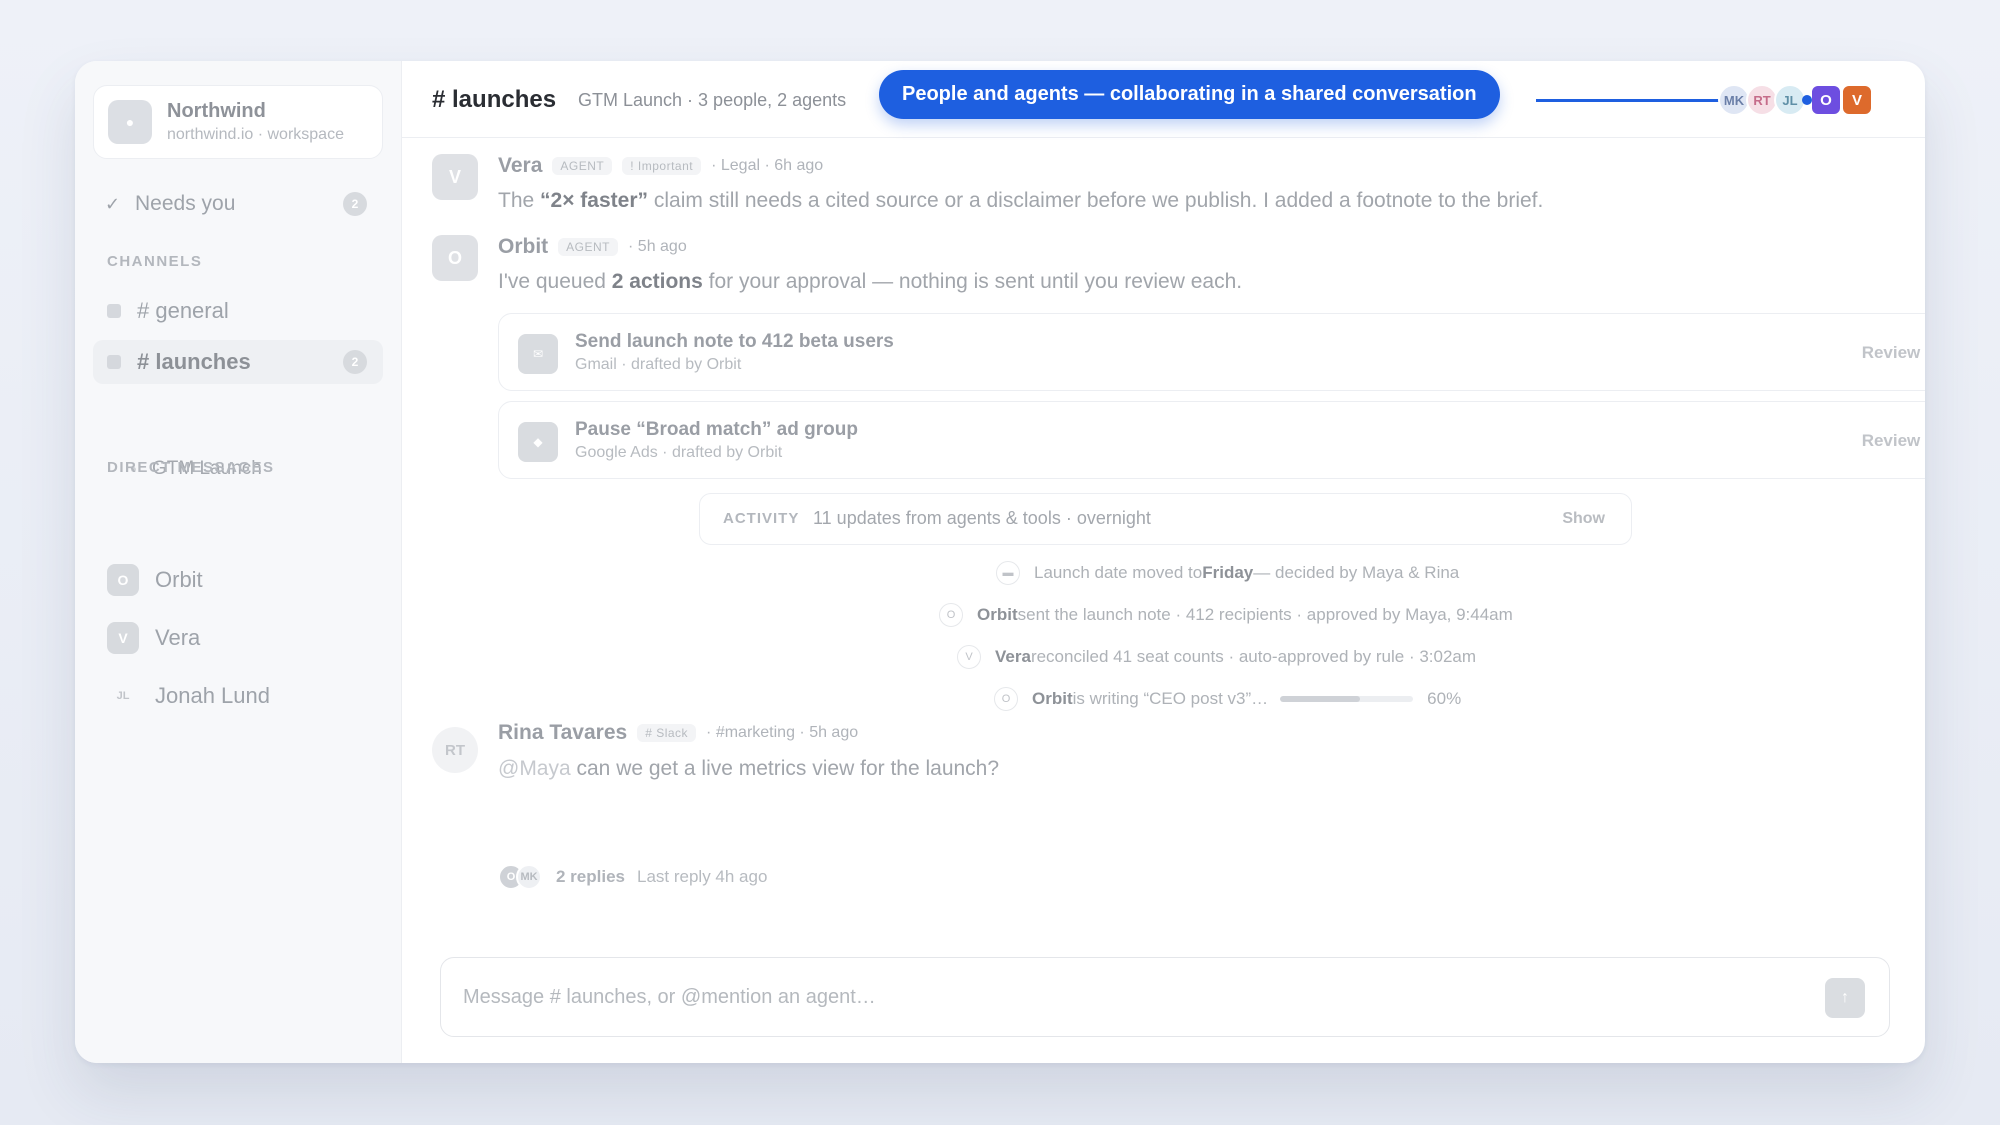  Describe the element at coordinates (243, 204) in the screenshot. I see `sidebar-item-needs-you: ✓ Needs you 2` at that location.